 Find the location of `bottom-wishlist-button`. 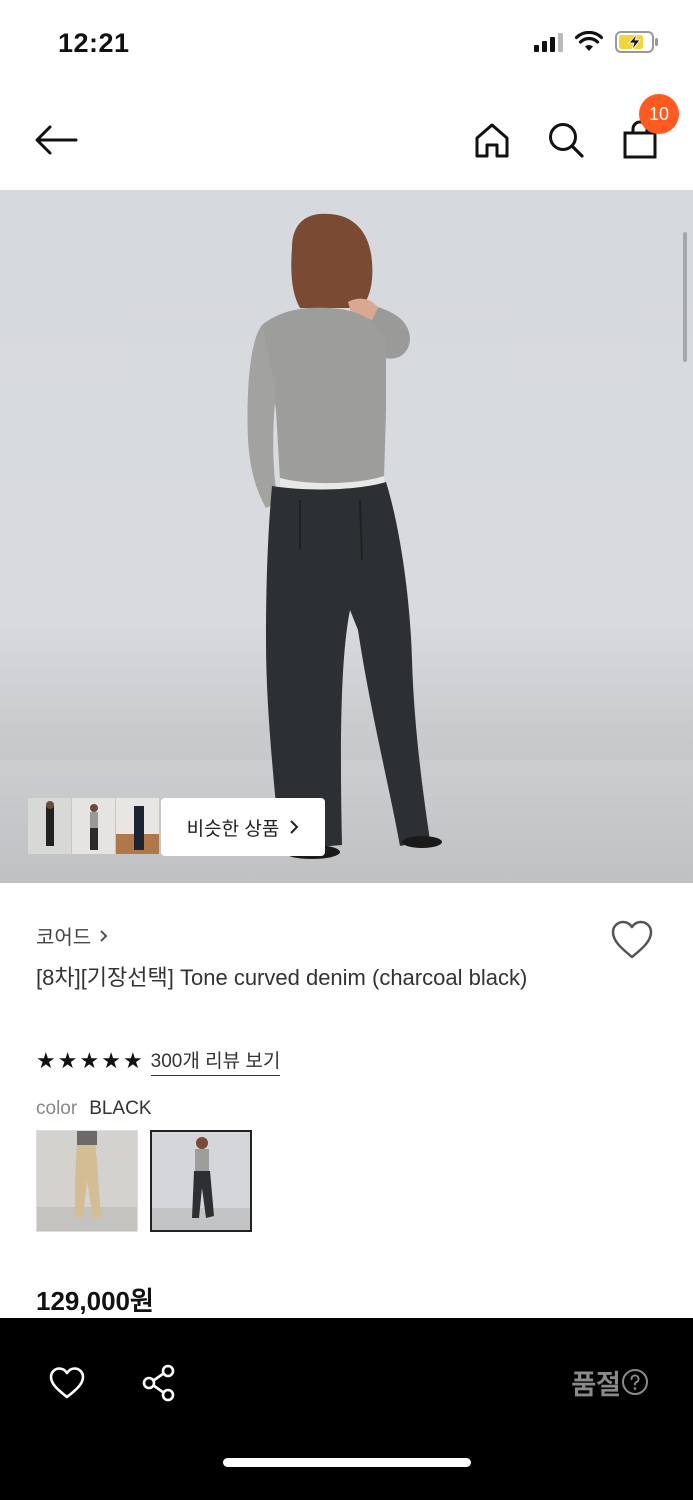

bottom-wishlist-button is located at coordinates (67, 1383).